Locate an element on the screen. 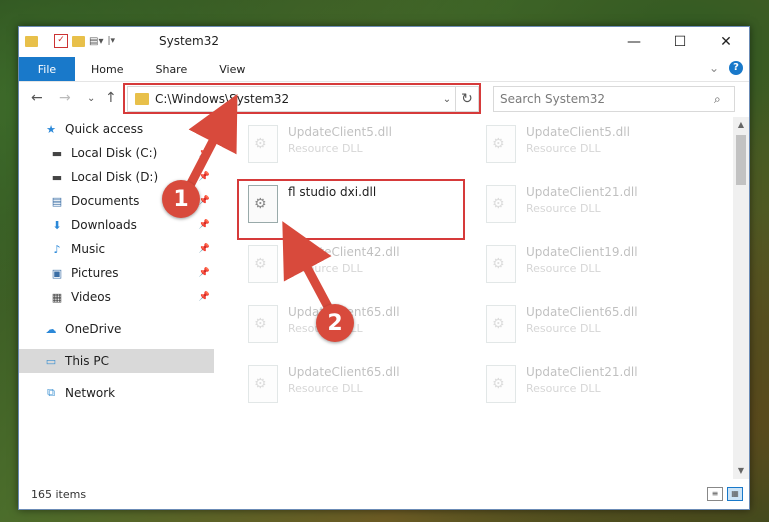 This screenshot has height=522, width=769. star-icon: ★ is located at coordinates (51, 129).